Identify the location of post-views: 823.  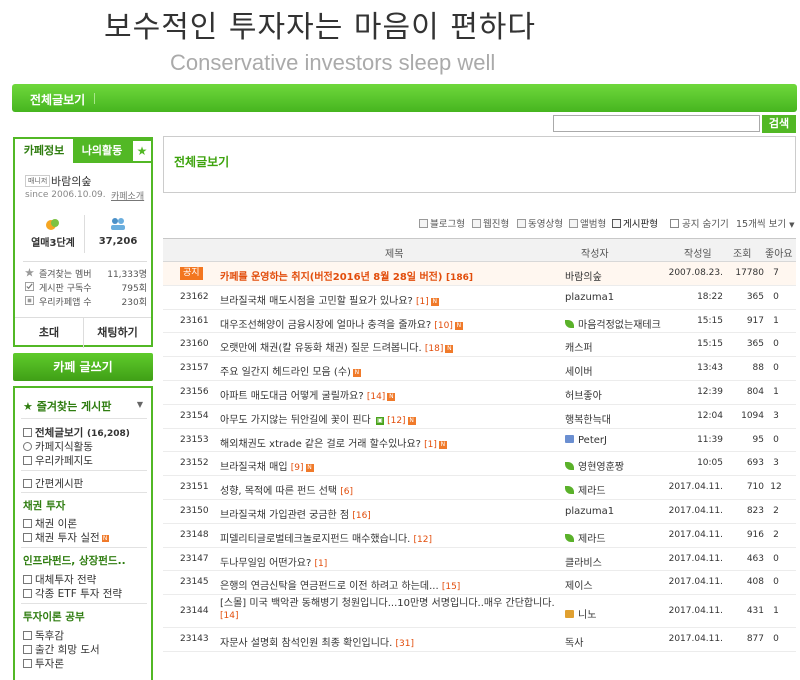
(755, 510).